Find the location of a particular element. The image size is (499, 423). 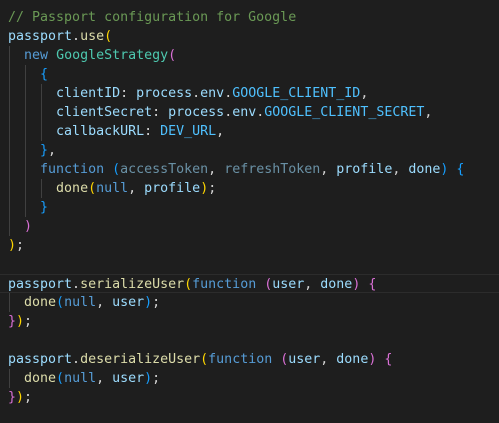

code-token: function is located at coordinates (224, 284).